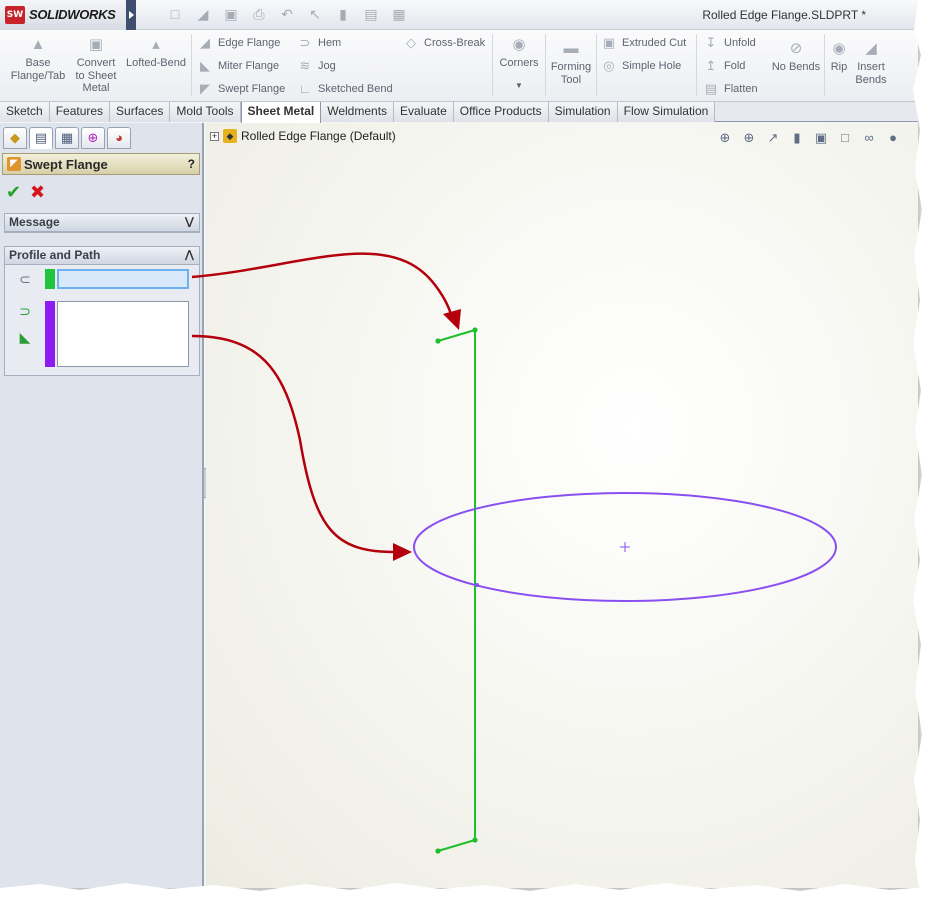  Describe the element at coordinates (924, 453) in the screenshot. I see `torn-edge-right` at that location.